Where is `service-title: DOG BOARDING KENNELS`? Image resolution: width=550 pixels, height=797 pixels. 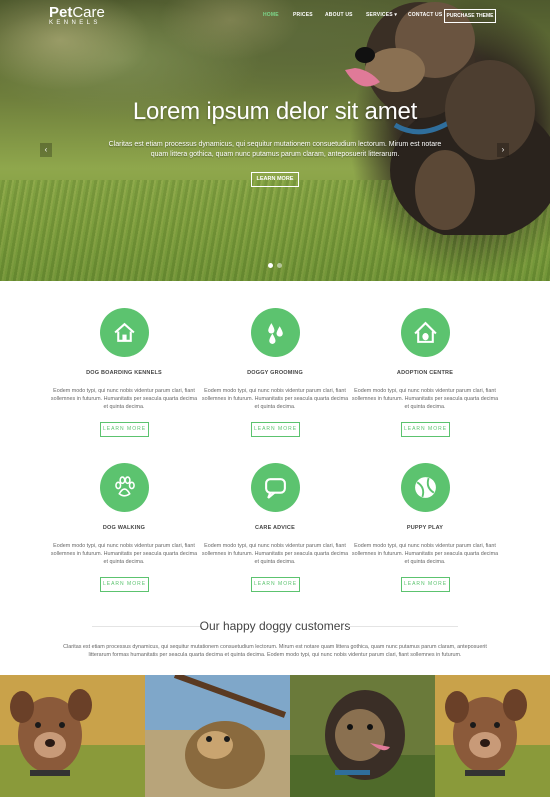
service-title: DOG BOARDING KENNELS is located at coordinates (124, 373).